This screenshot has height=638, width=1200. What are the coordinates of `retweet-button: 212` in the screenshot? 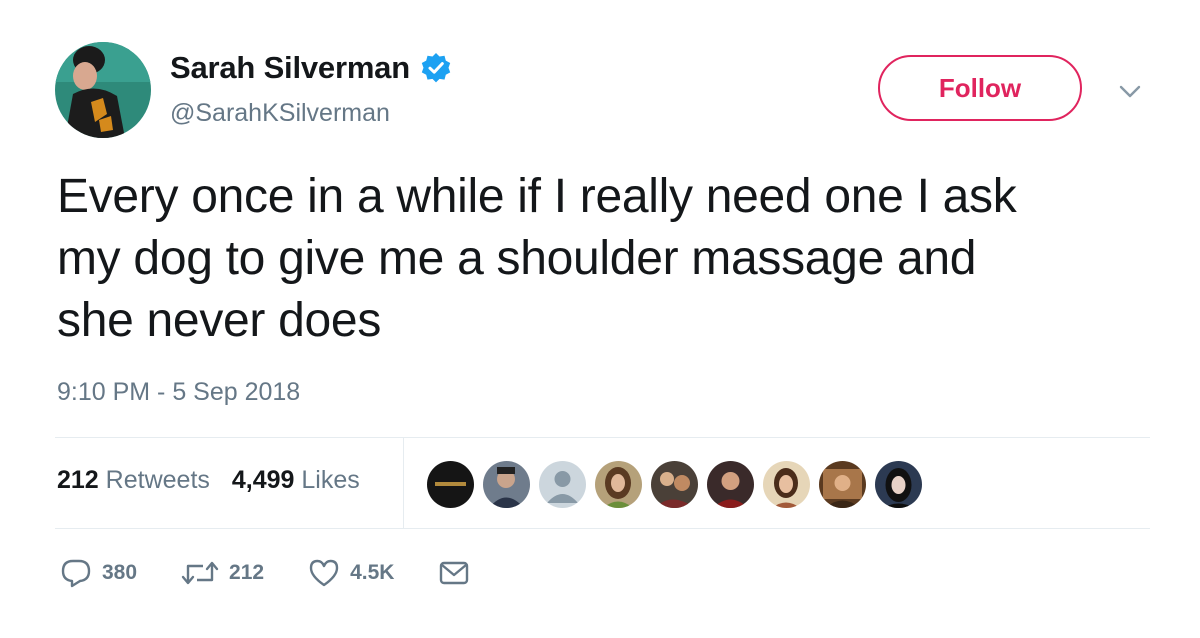 It's located at (222, 573).